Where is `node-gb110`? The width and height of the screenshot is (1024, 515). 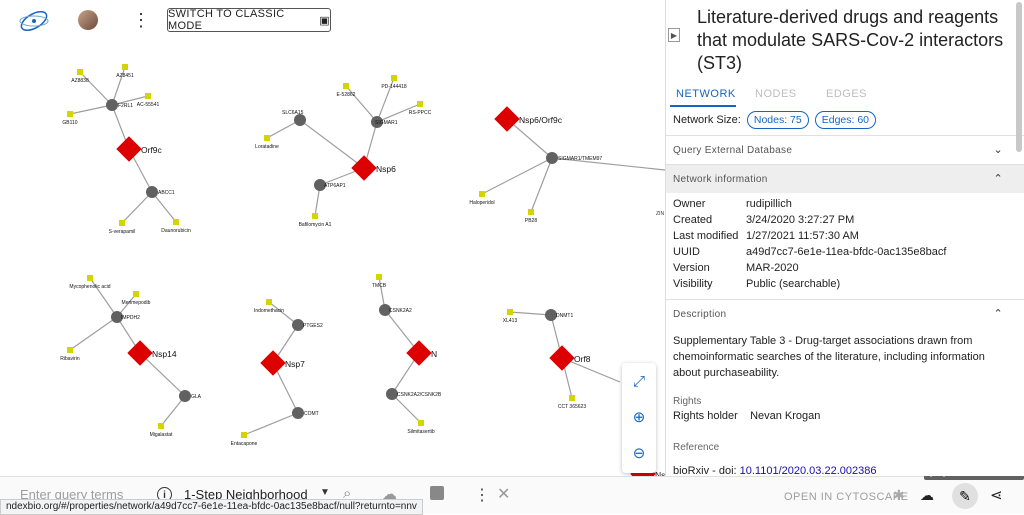 node-gb110 is located at coordinates (70, 114).